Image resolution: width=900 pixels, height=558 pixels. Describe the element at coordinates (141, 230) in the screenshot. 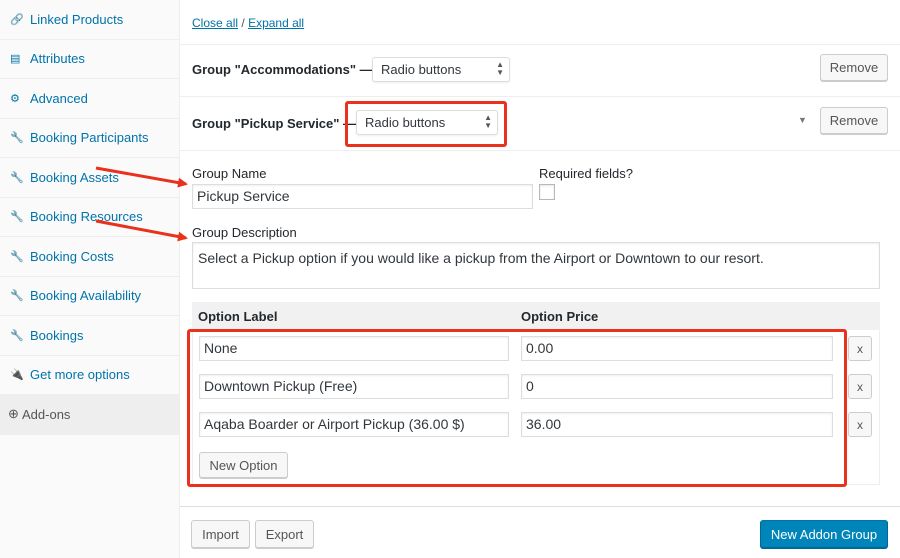

I see `arrow-to-group-description` at that location.